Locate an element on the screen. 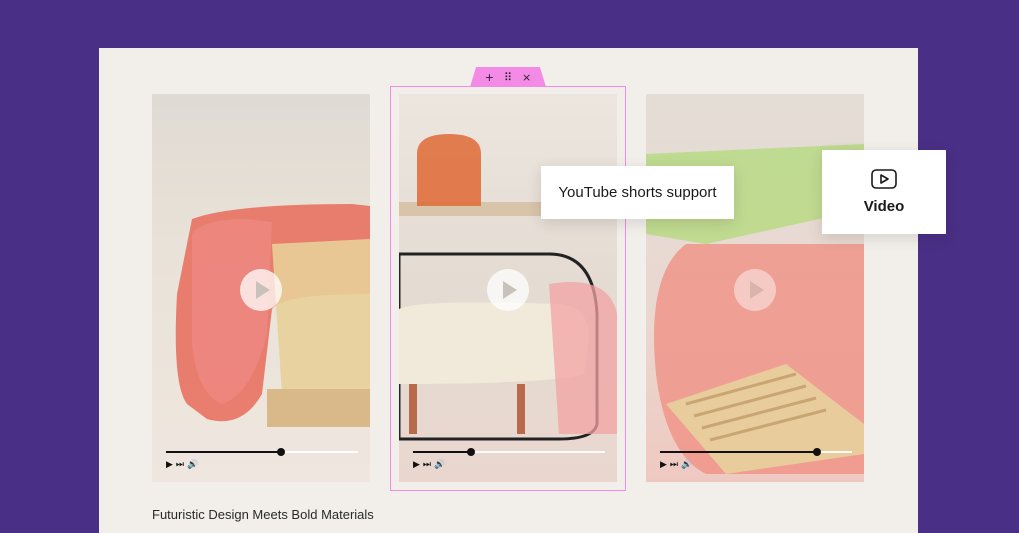 Image resolution: width=1019 pixels, height=533 pixels. shorts-support-label: YouTube shorts support is located at coordinates (637, 192).